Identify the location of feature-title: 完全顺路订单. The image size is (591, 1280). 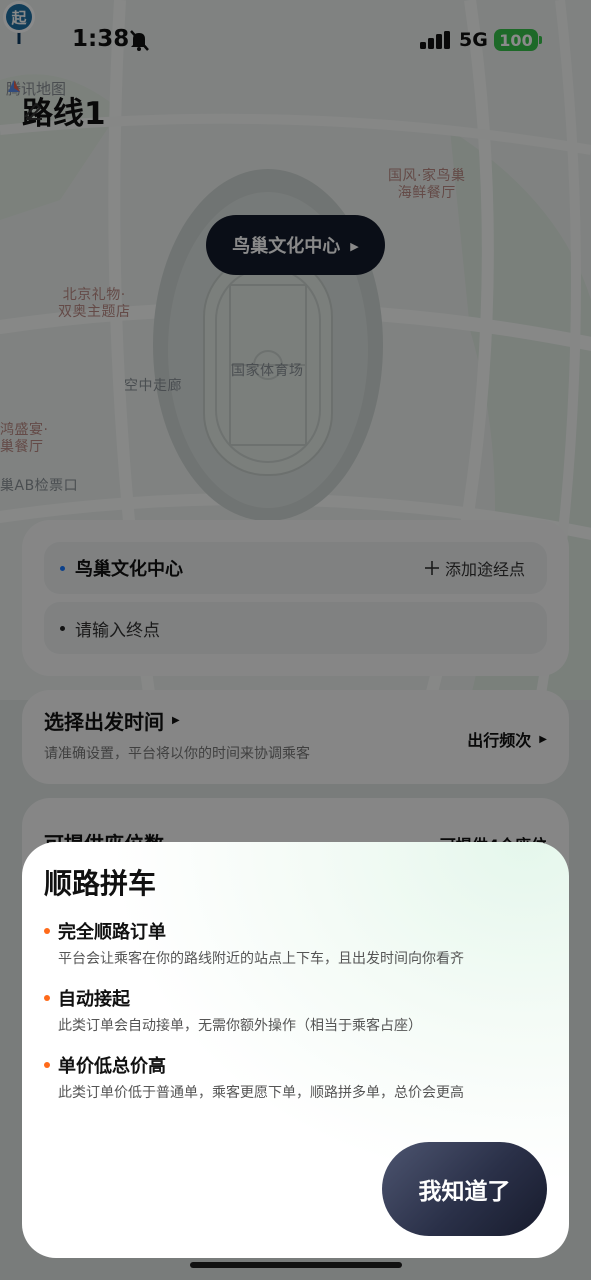
(112, 932).